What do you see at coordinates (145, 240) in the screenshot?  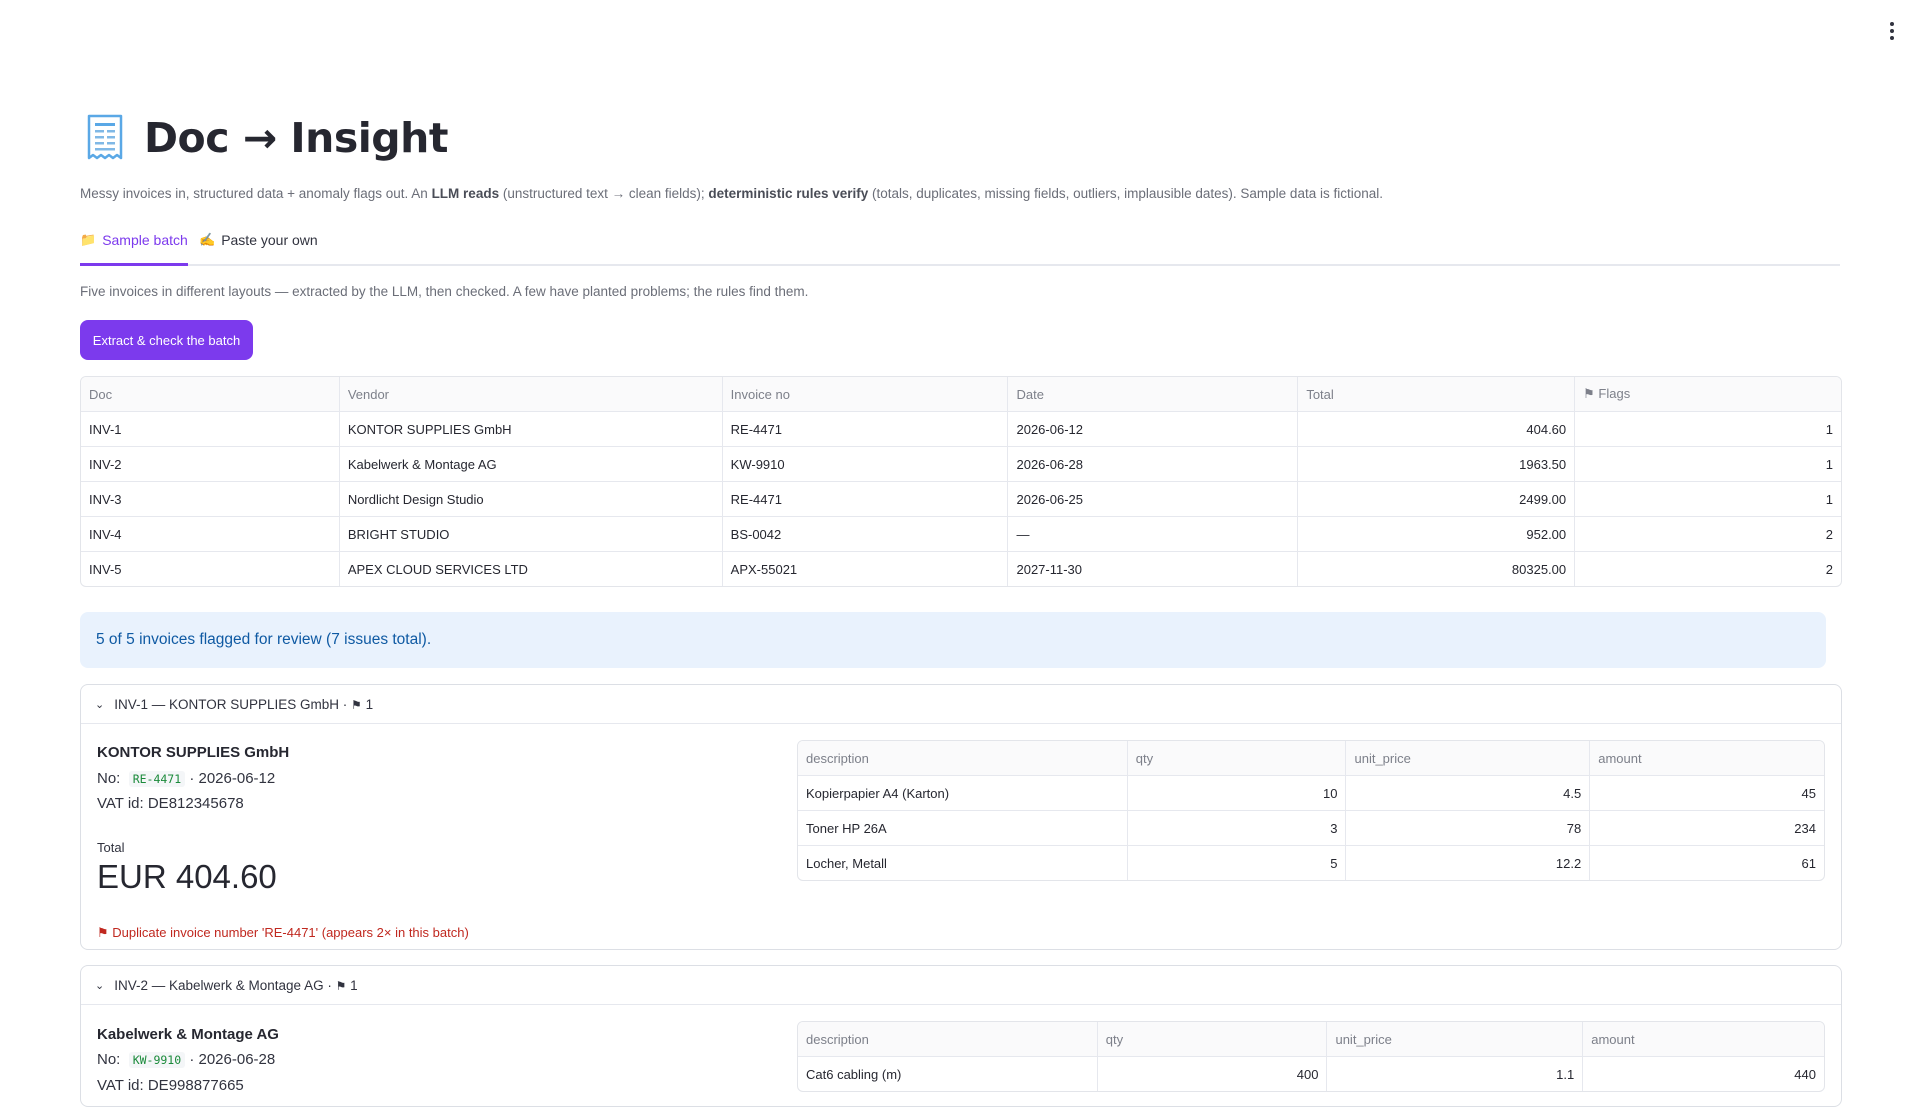 I see `tab-label: Sample batch` at bounding box center [145, 240].